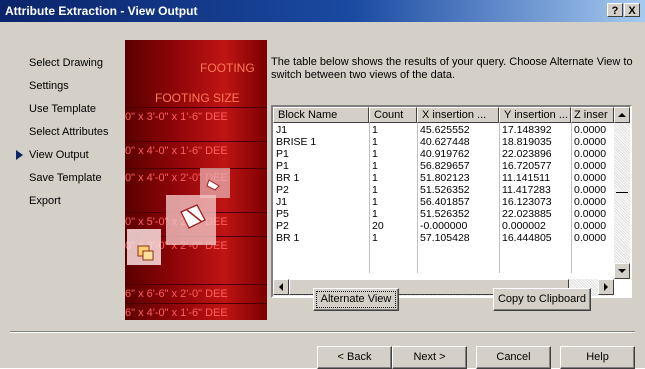  I want to click on scroll-left-arrow-icon, so click(281, 287).